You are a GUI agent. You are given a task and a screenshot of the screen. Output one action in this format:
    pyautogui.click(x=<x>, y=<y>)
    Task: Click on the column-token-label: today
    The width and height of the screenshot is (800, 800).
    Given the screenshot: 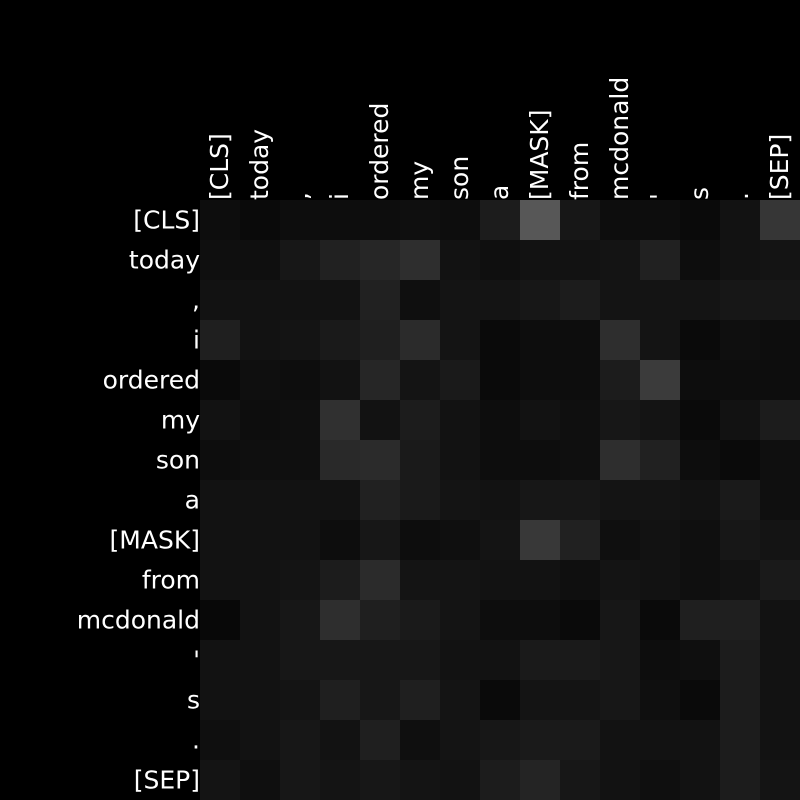 What is the action you would take?
    pyautogui.click(x=259, y=164)
    